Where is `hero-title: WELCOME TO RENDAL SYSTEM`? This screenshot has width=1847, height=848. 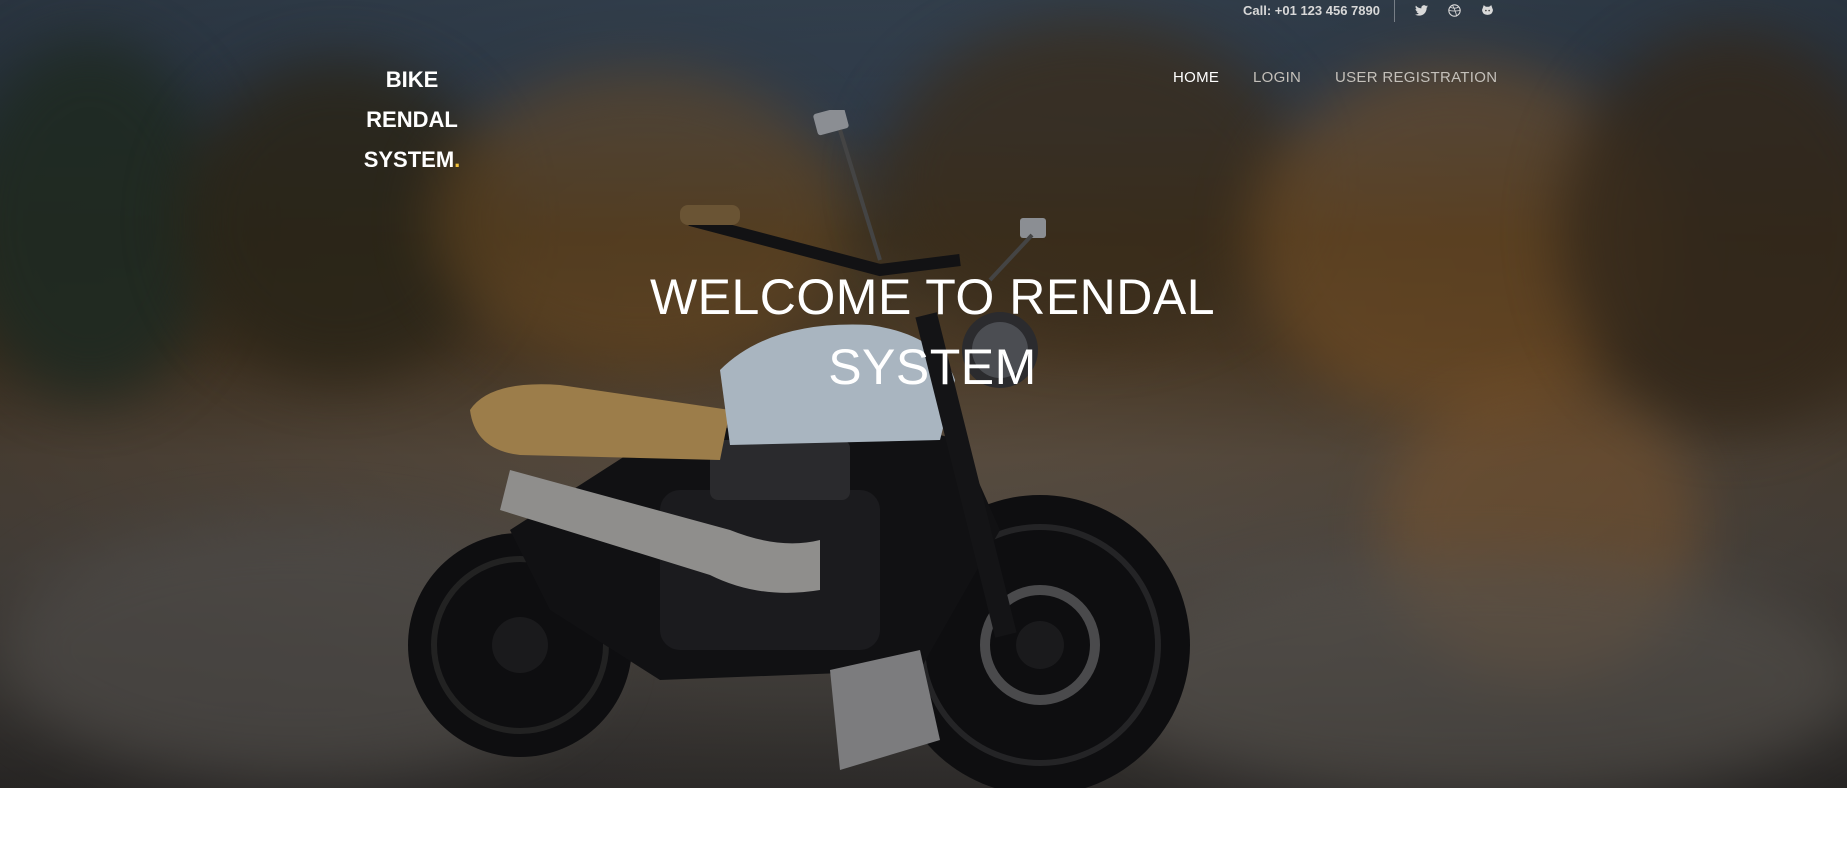
hero-title: WELCOME TO RENDAL SYSTEM is located at coordinates (932, 332).